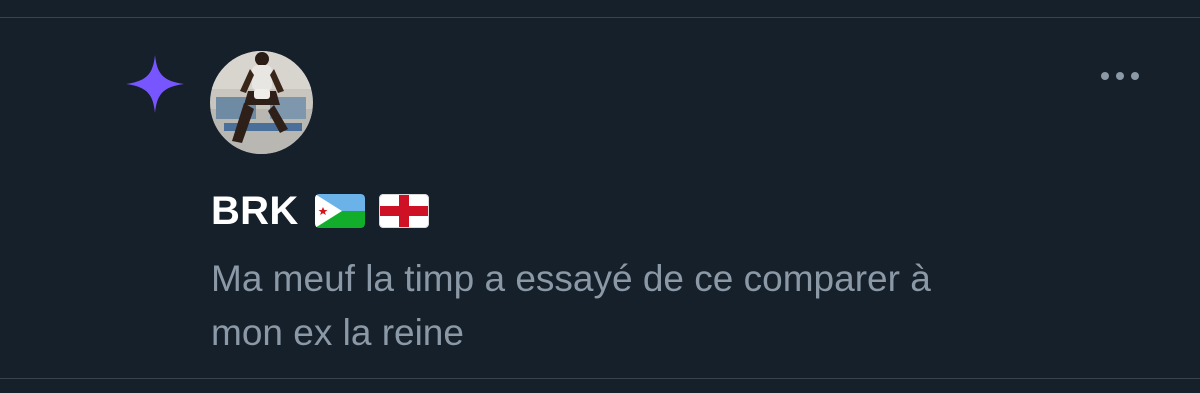 Image resolution: width=1200 pixels, height=393 pixels. I want to click on post-text-line: mon ex la reine, so click(337, 332).